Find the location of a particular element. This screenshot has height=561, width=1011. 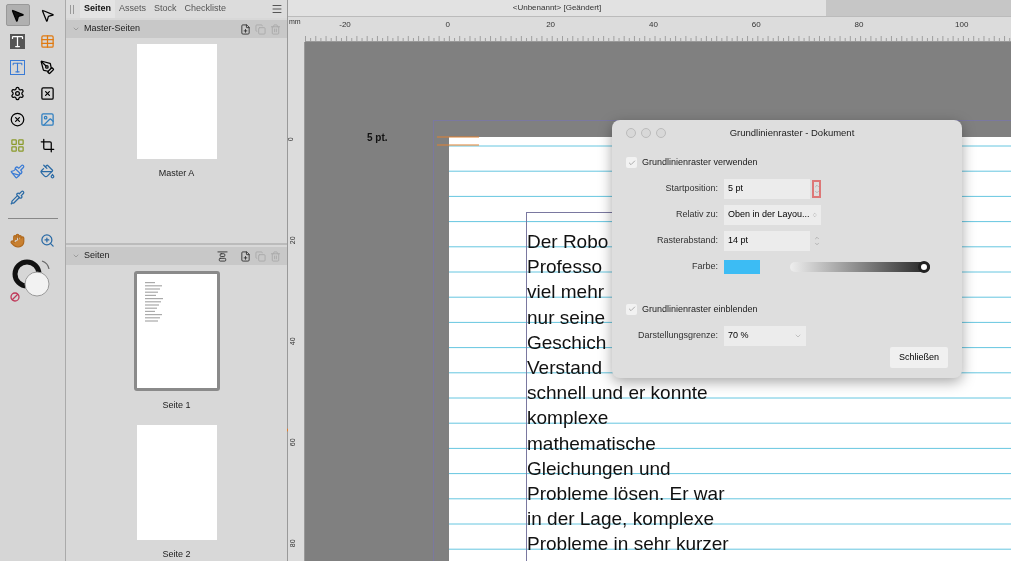

section-header: Seiten is located at coordinates (176, 256).